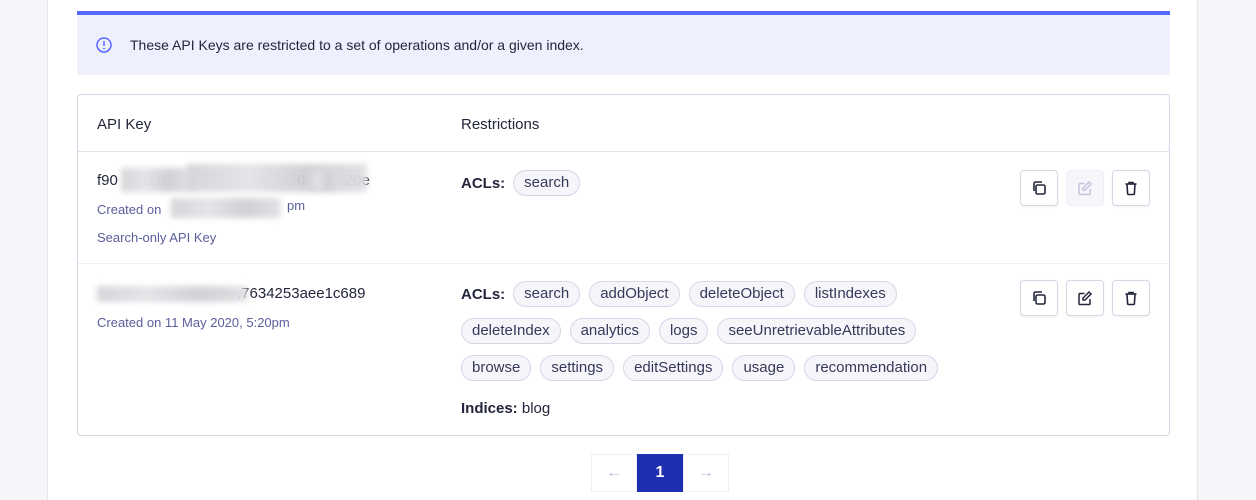 Image resolution: width=1256 pixels, height=500 pixels. Describe the element at coordinates (201, 208) in the screenshot. I see `created-date: Created on pm` at that location.